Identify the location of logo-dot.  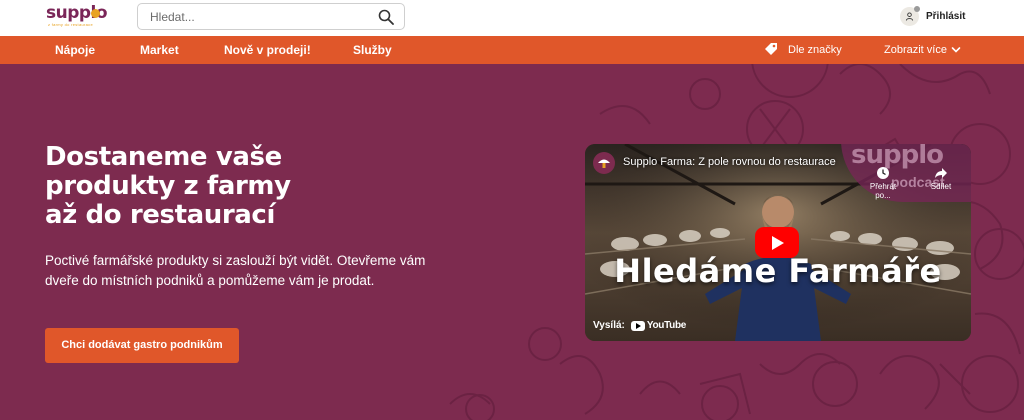
(95, 13).